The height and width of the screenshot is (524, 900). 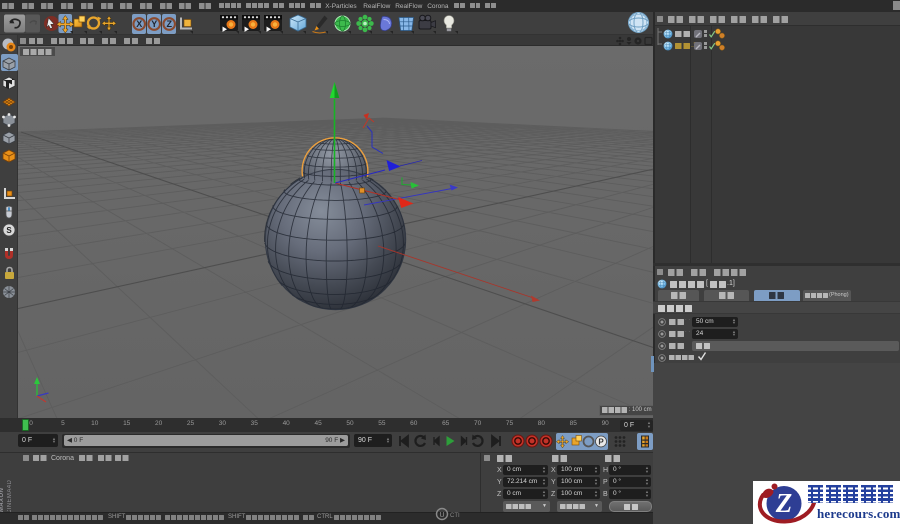 I want to click on svg-text: S, so click(x=9, y=230).